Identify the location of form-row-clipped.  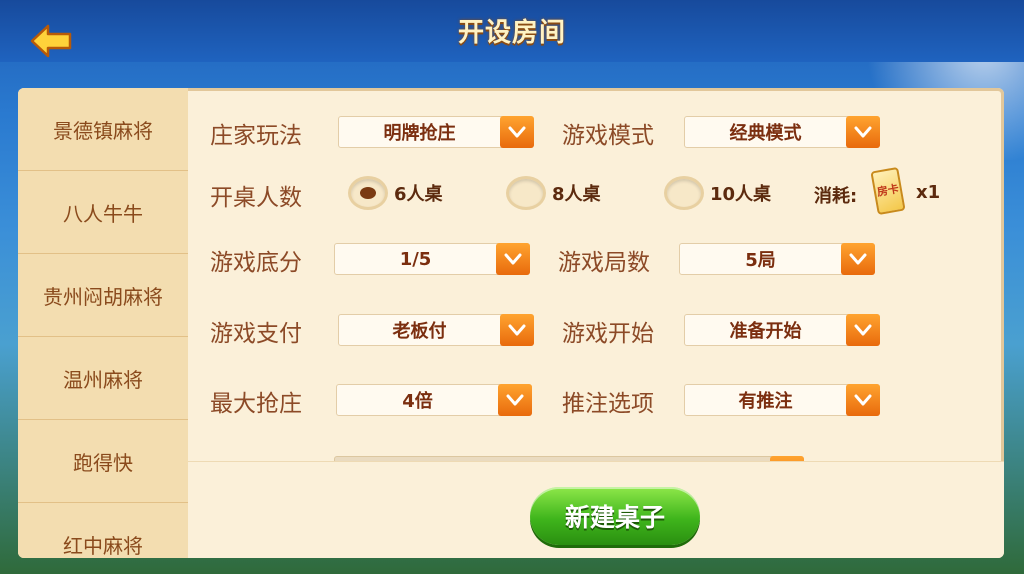
(596, 455).